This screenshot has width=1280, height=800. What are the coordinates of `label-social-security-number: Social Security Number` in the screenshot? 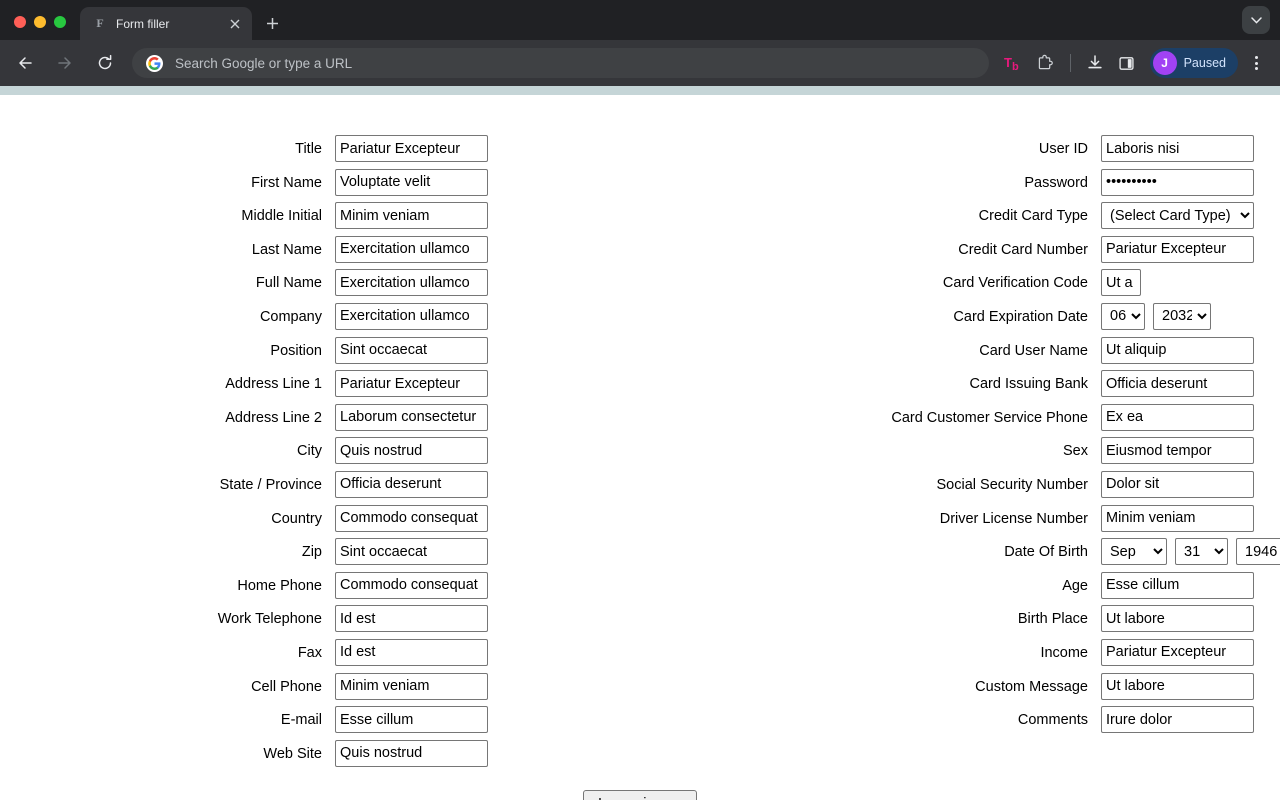 It's located at (1012, 484).